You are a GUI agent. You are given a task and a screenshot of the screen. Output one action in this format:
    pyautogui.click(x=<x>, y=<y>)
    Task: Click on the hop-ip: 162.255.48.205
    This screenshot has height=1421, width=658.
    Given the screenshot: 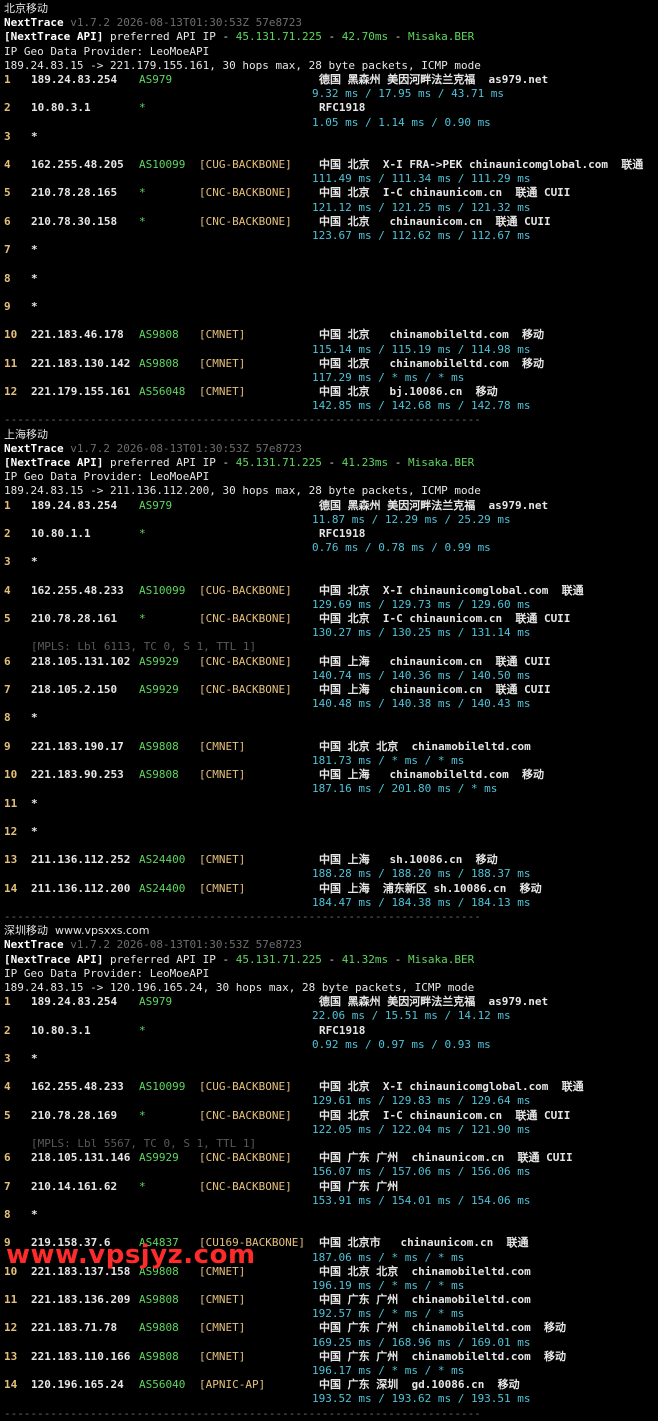 What is the action you would take?
    pyautogui.click(x=77, y=165)
    